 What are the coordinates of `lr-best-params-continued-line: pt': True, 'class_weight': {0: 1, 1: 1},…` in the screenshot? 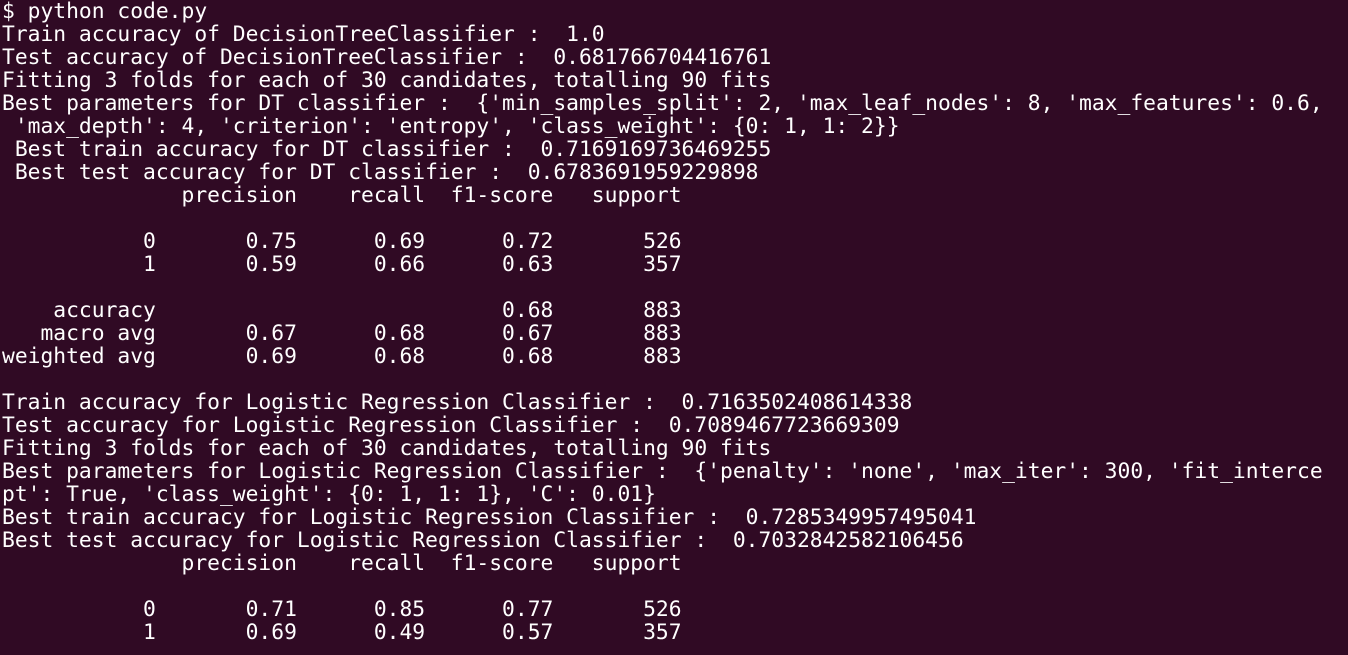 It's located at (329, 494).